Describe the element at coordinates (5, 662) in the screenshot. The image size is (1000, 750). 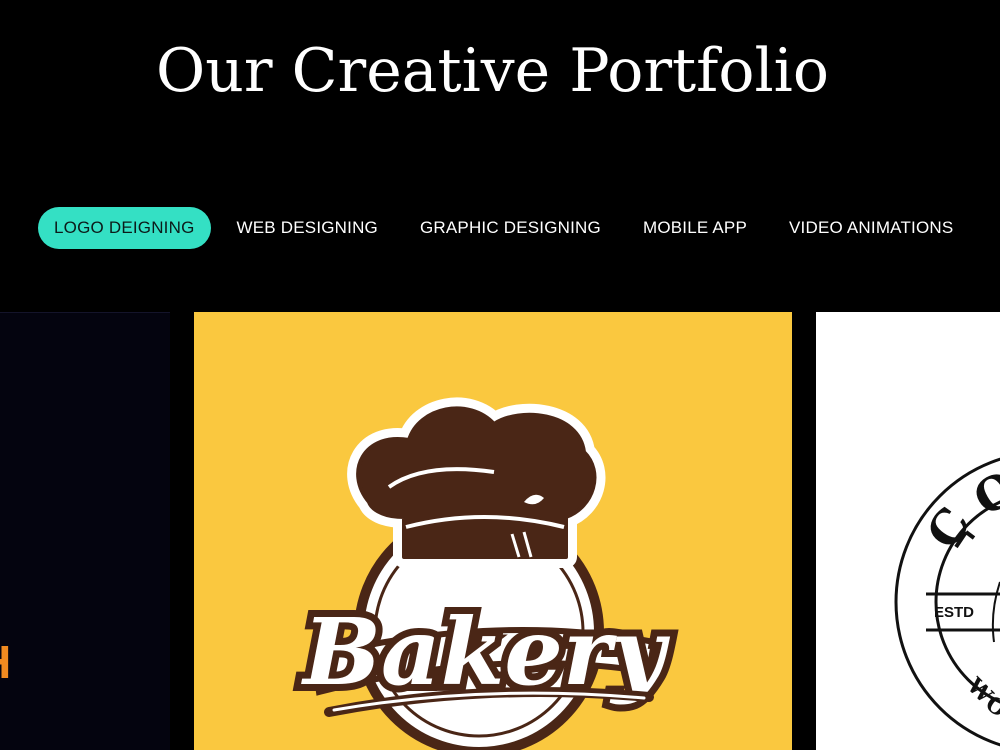
I see `left-card-logo-text: H` at that location.